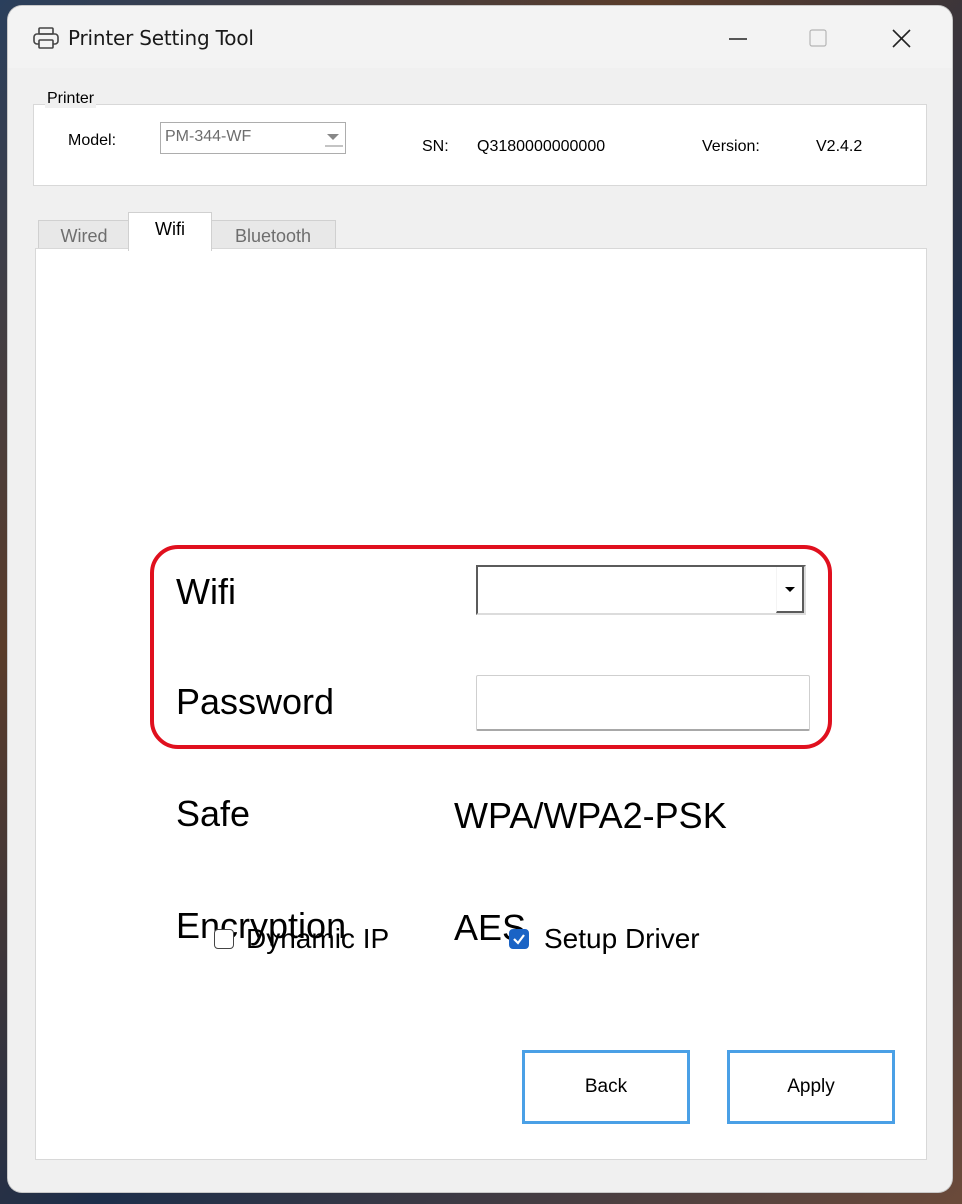 This screenshot has height=1204, width=962. Describe the element at coordinates (253, 138) in the screenshot. I see `model-select: PM-344-WF` at that location.